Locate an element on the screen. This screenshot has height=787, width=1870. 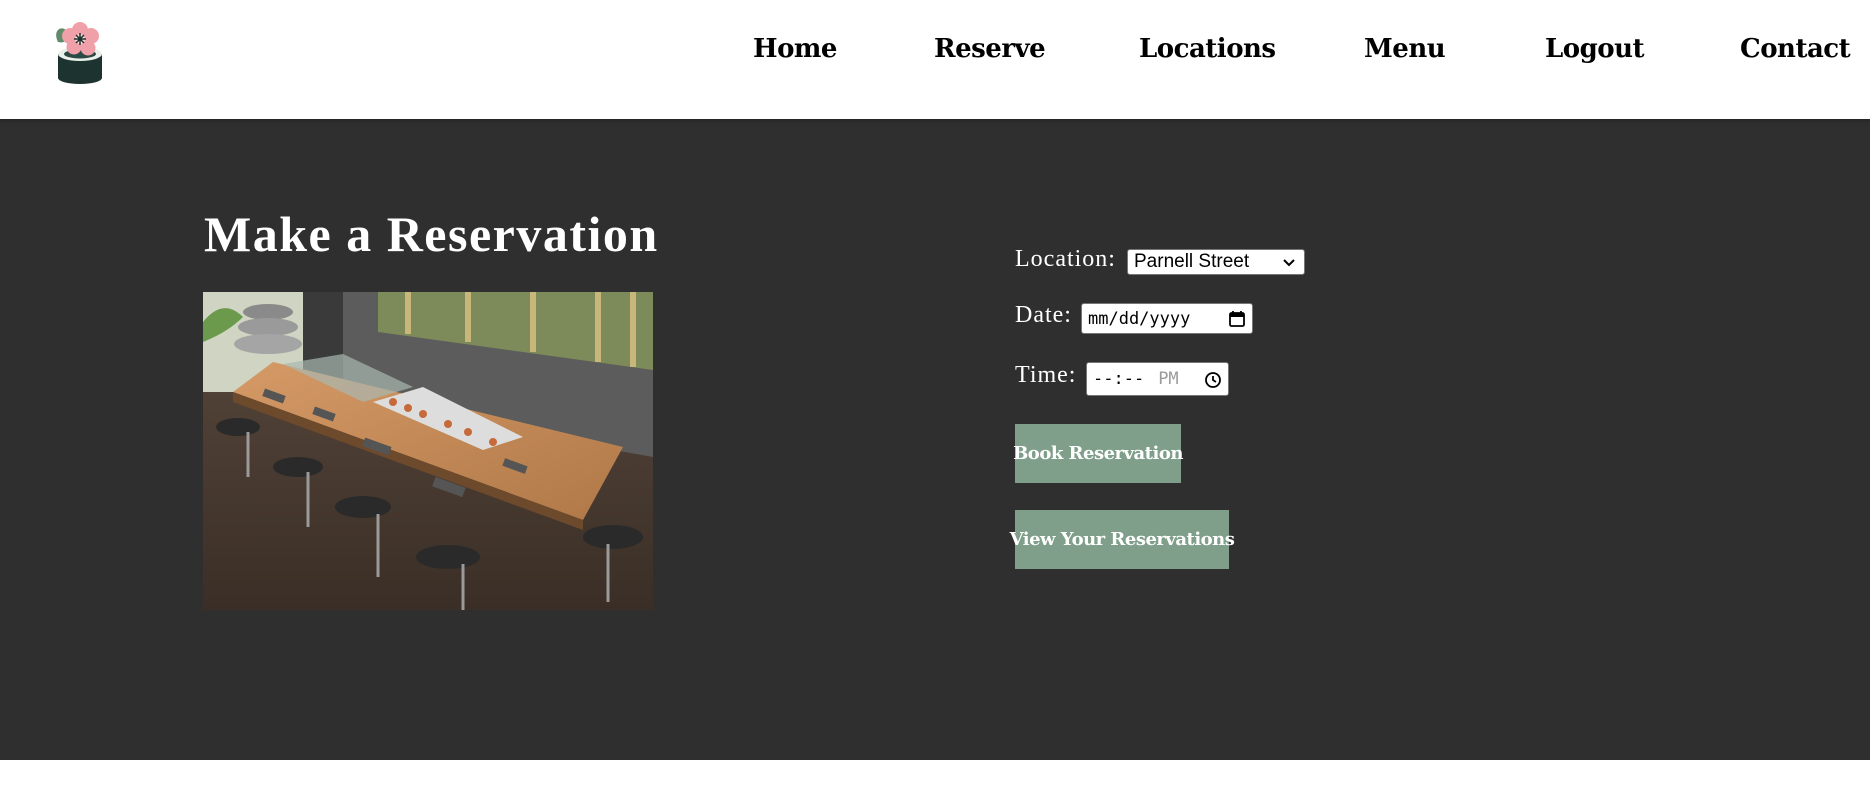
location-select: Parnell Street is located at coordinates (1216, 262).